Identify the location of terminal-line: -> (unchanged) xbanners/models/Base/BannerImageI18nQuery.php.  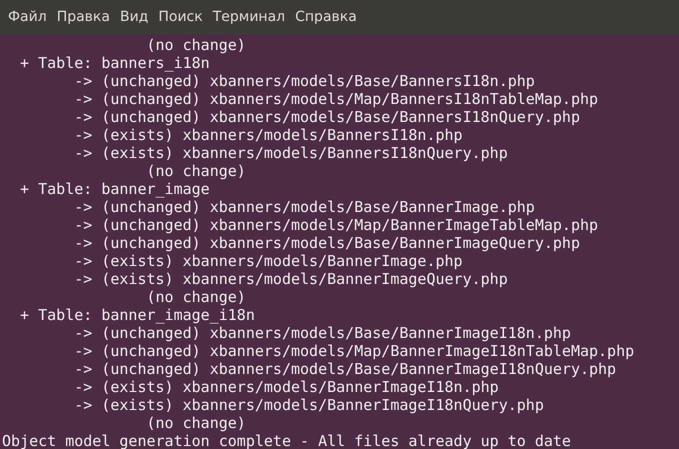
(344, 369).